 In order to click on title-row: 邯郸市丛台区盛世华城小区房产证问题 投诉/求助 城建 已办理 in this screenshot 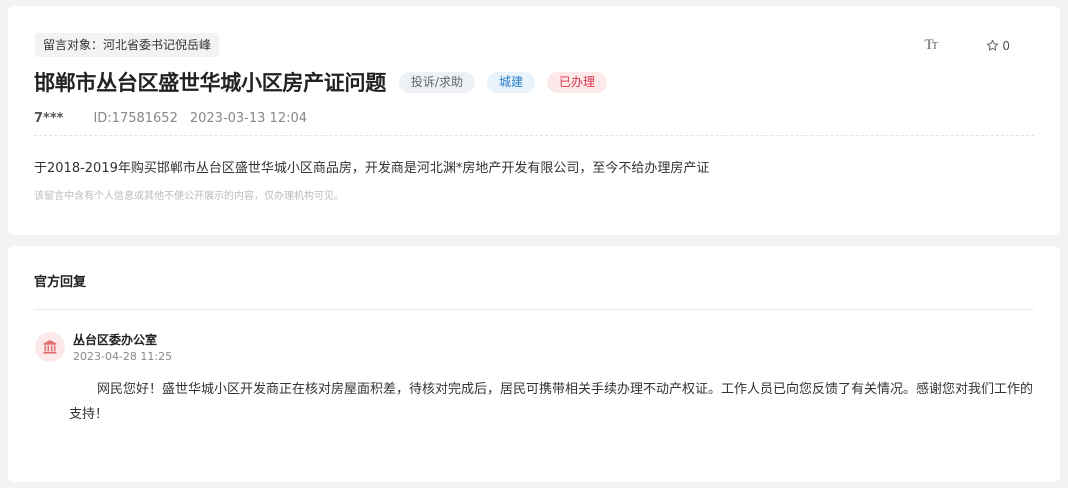, I will do `click(320, 82)`.